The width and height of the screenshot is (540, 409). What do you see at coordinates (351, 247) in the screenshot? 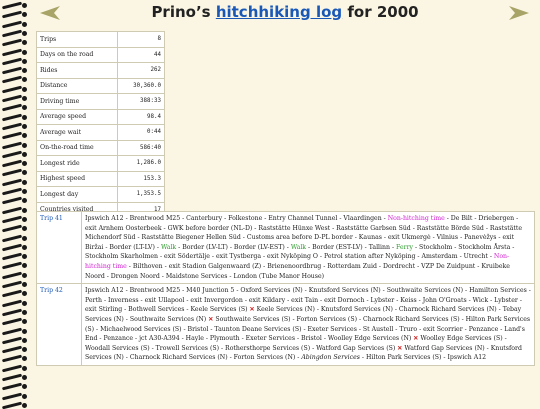
I see `route-segment: - Border (EST-LV) - Tallinn -` at bounding box center [351, 247].